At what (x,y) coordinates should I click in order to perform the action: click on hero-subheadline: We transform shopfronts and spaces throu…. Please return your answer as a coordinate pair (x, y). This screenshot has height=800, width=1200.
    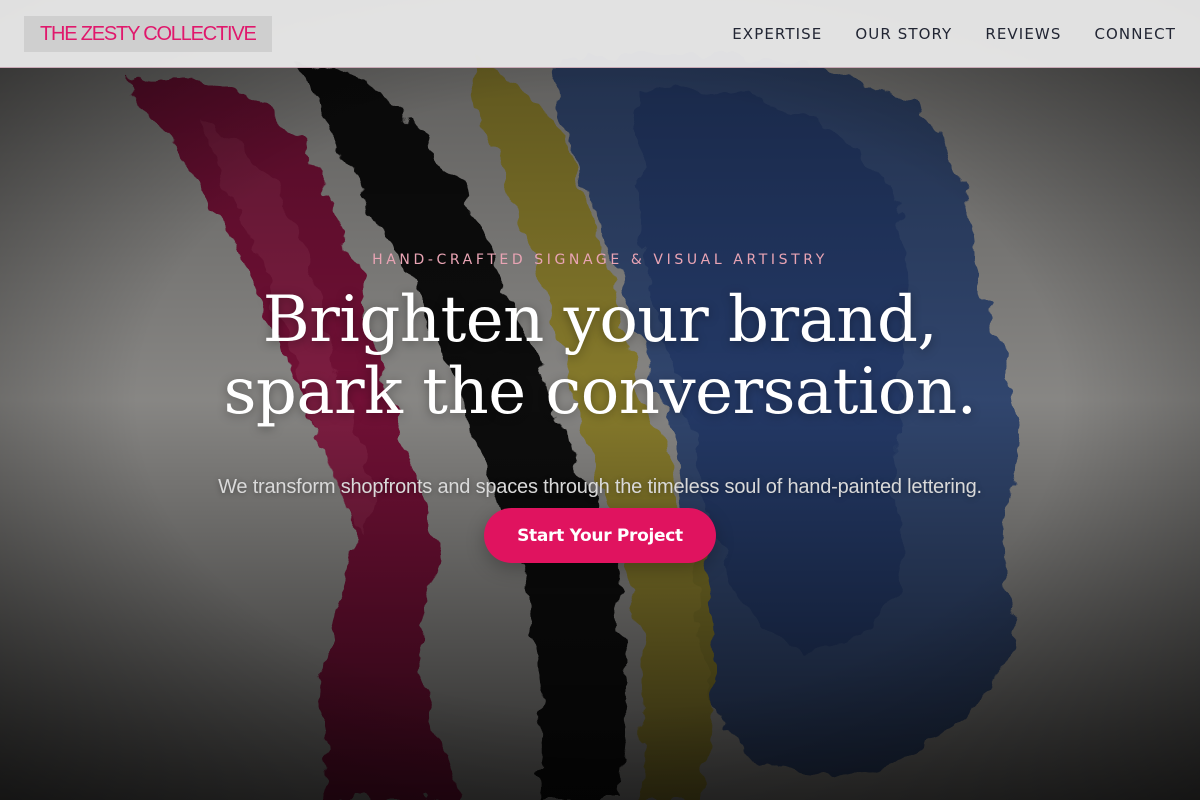
    Looking at the image, I should click on (600, 487).